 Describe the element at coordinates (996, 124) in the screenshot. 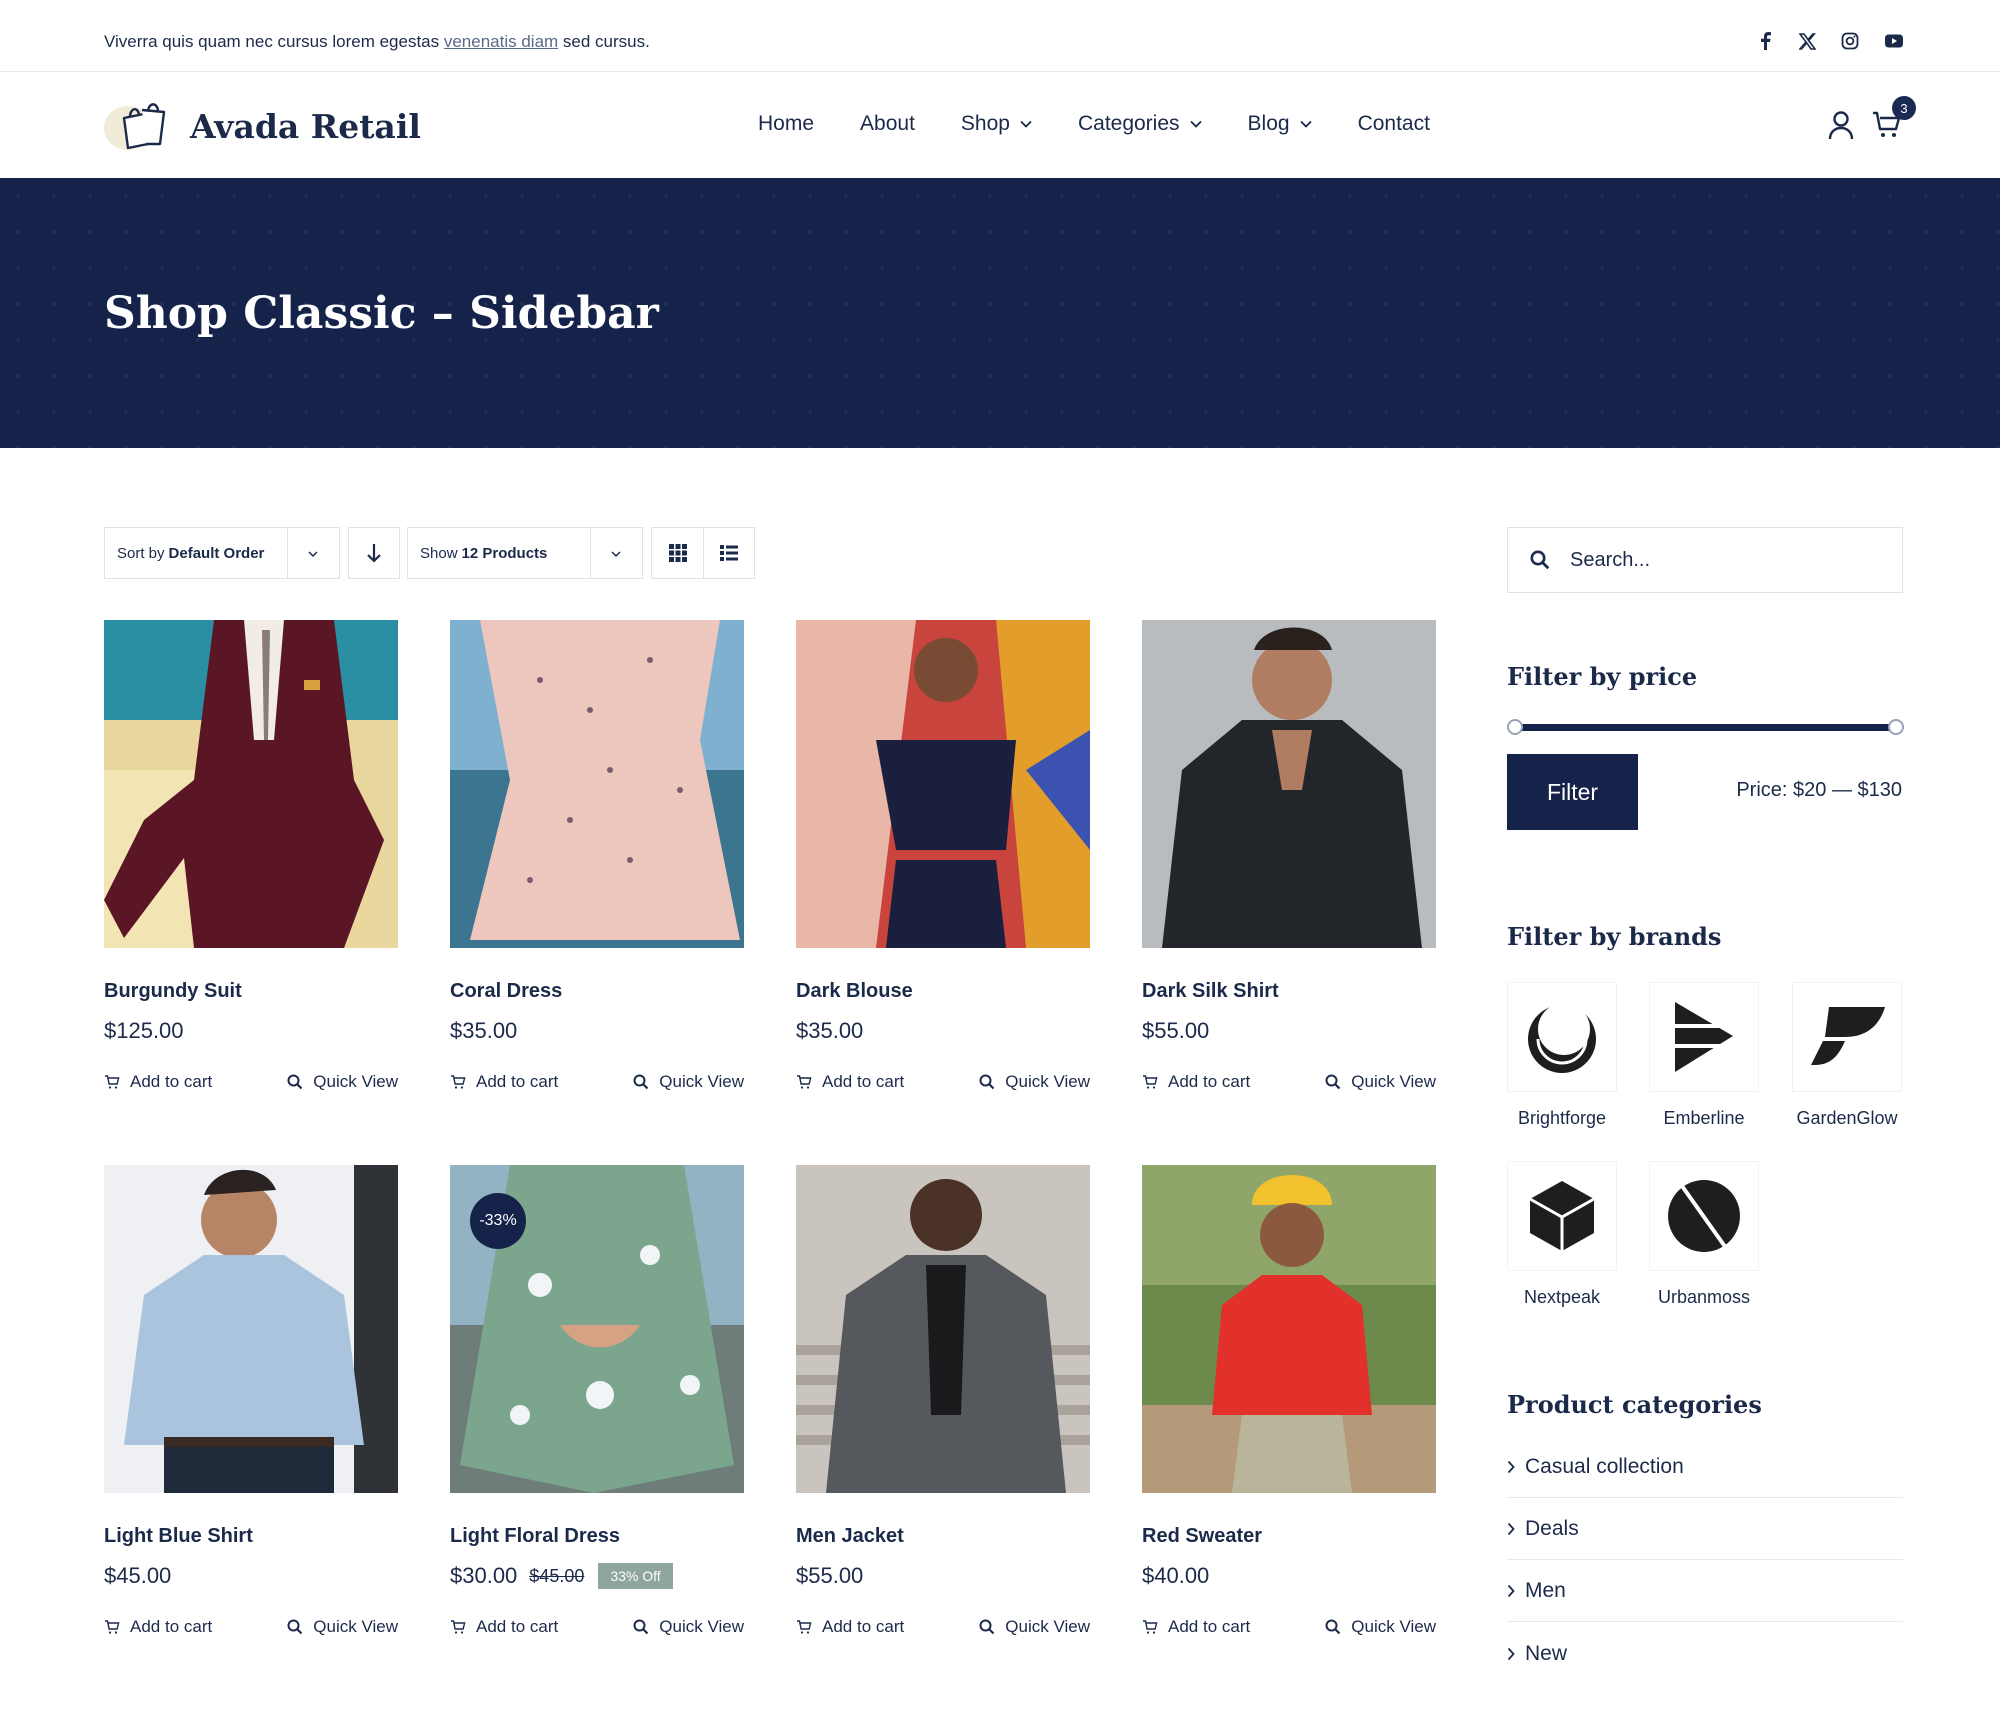

I see `nav-shop: Shop` at that location.